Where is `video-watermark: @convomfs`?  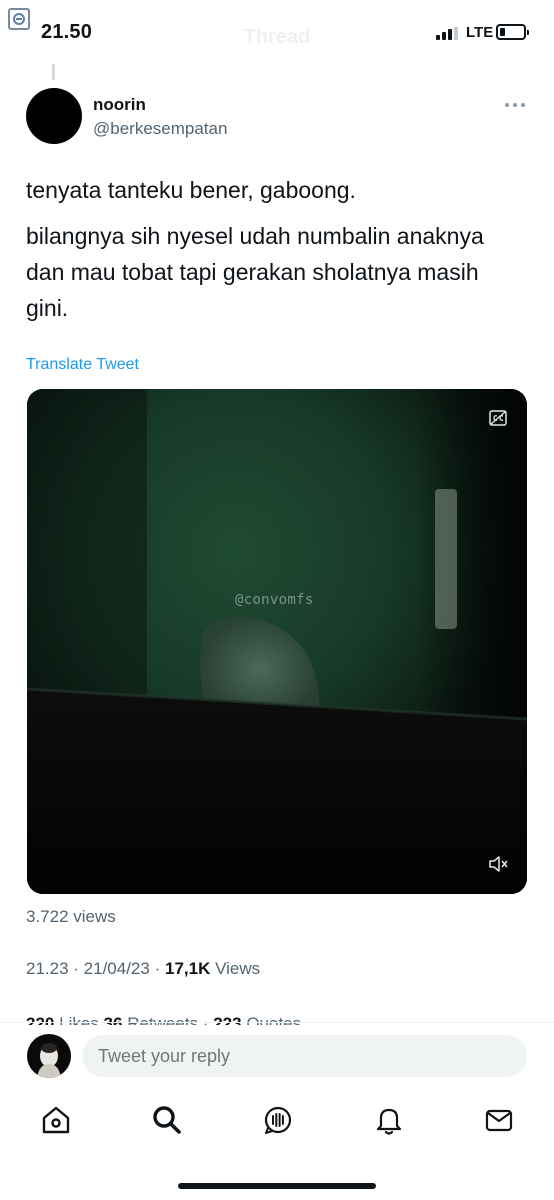 video-watermark: @convomfs is located at coordinates (274, 600).